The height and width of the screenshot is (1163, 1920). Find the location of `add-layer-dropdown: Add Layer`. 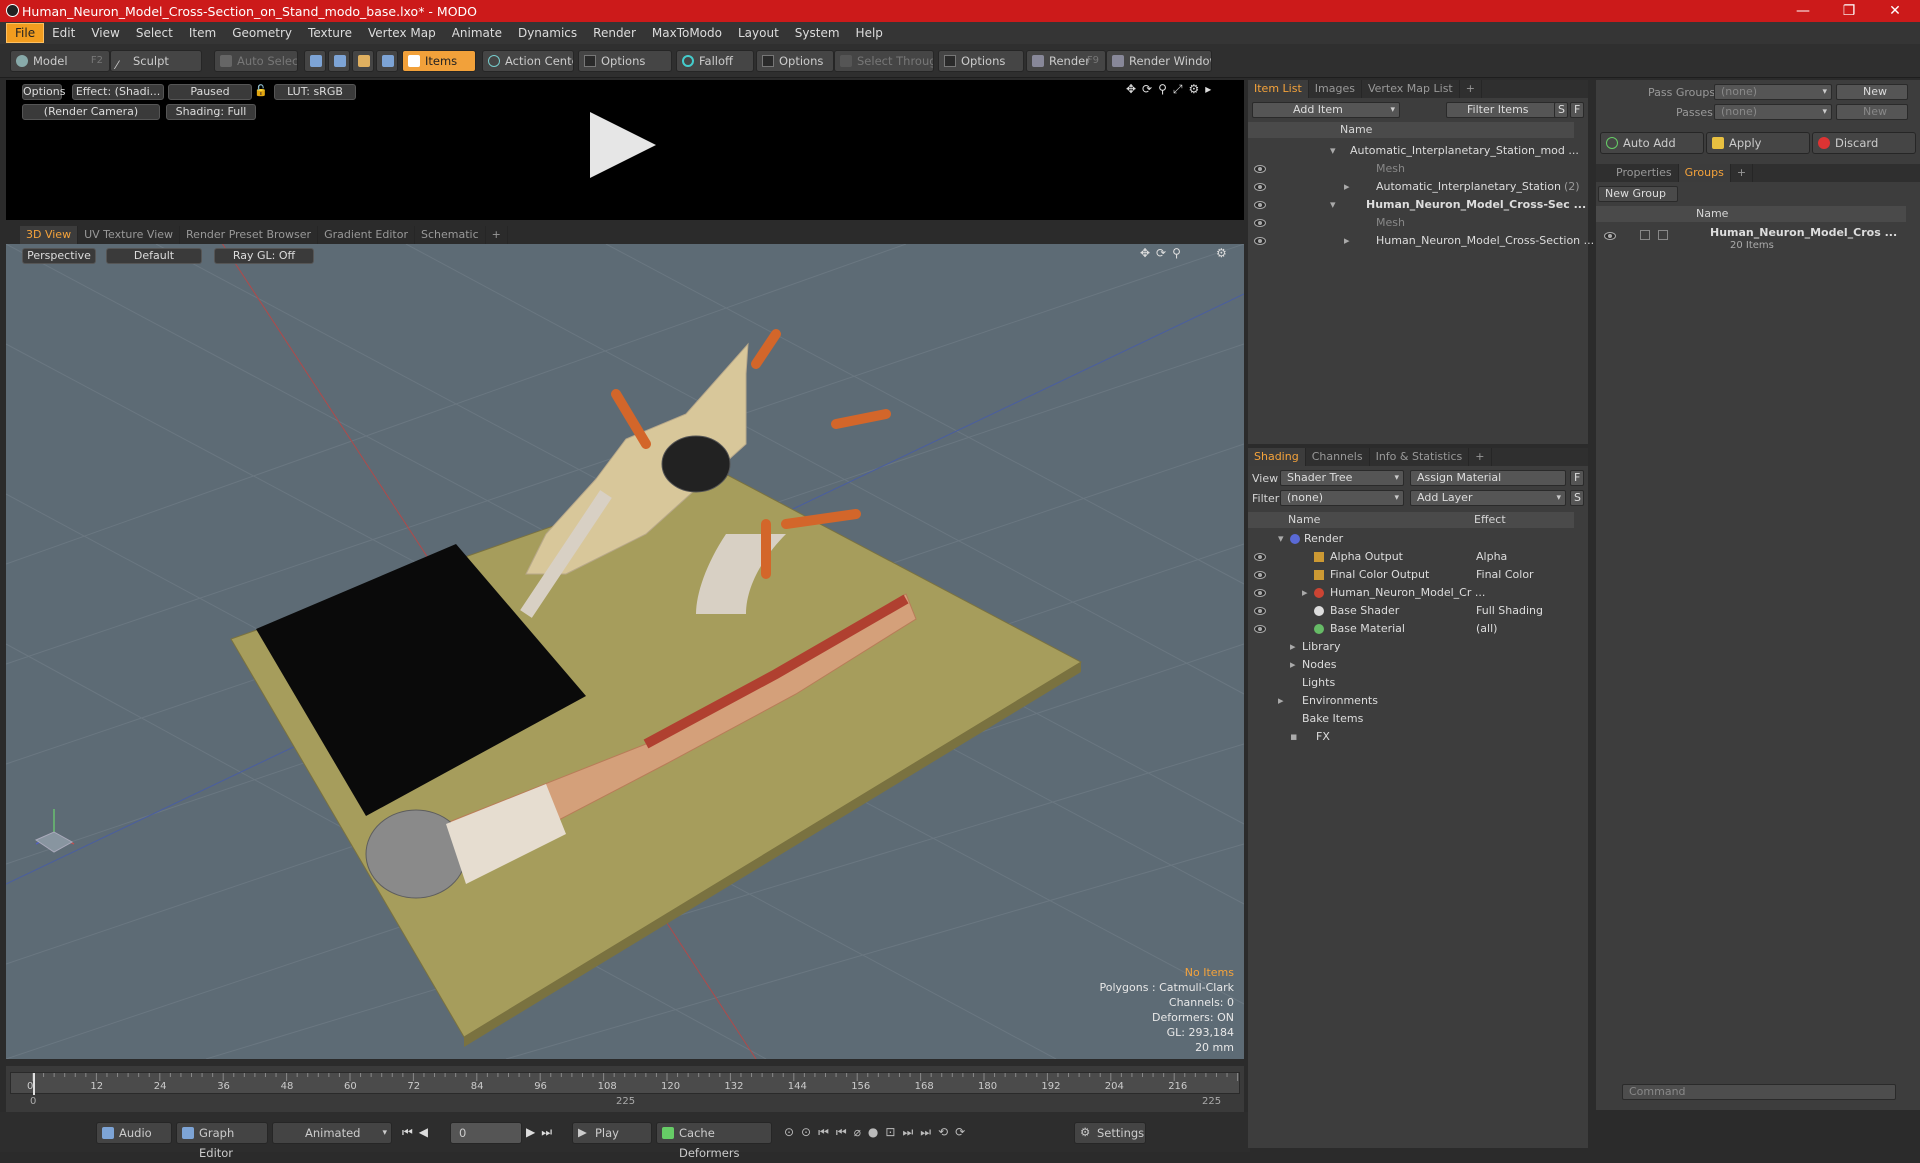

add-layer-dropdown: Add Layer is located at coordinates (1488, 498).